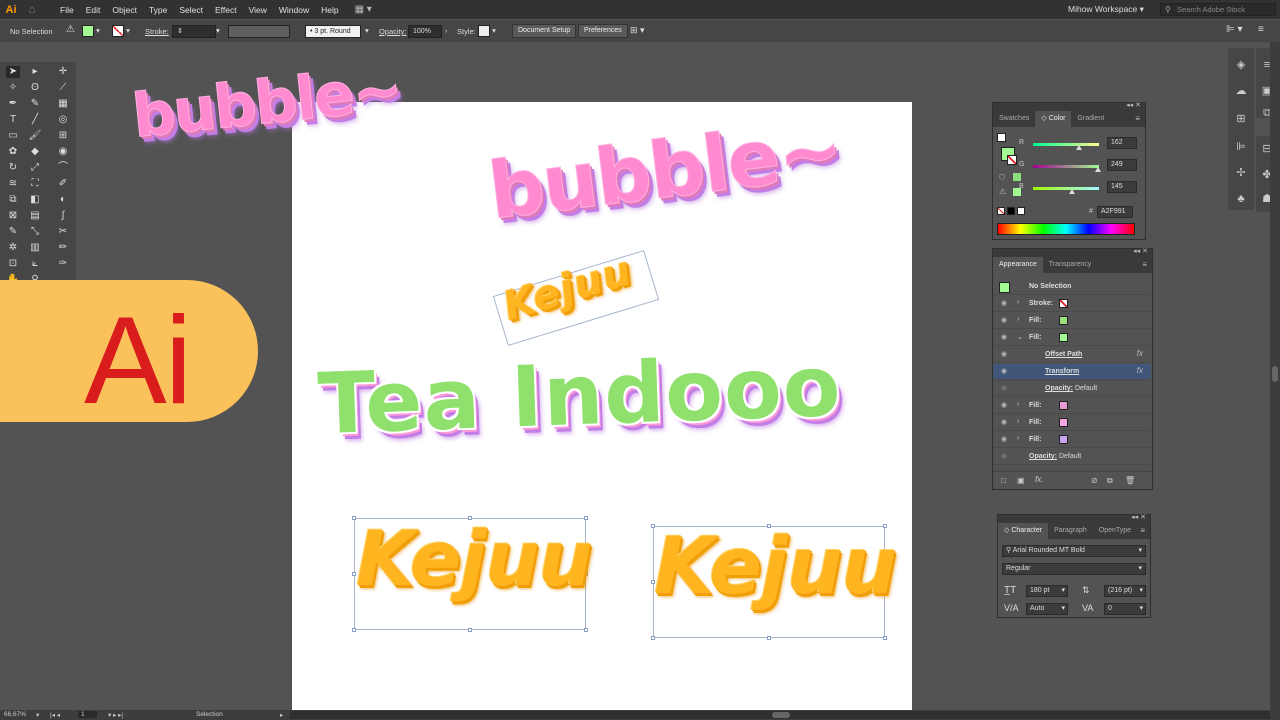 This screenshot has width=1280, height=720. What do you see at coordinates (63, 216) in the screenshot?
I see `knife-tool-icon: ∫` at bounding box center [63, 216].